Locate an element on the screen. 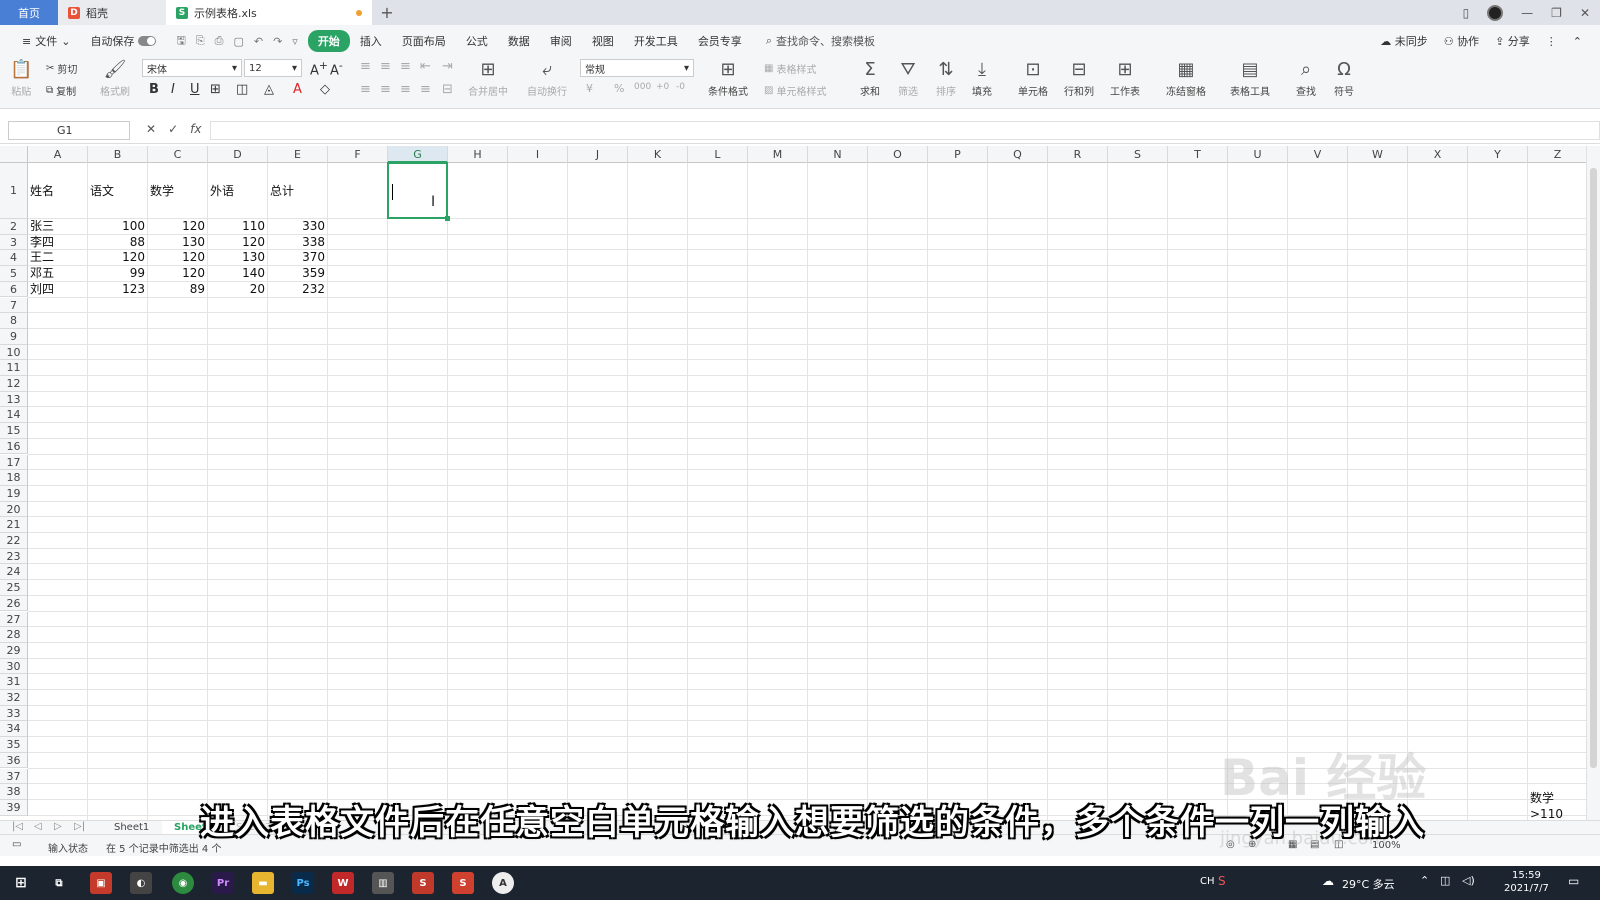 This screenshot has height=900, width=1600. cell-d1: 外语 is located at coordinates (238, 191).